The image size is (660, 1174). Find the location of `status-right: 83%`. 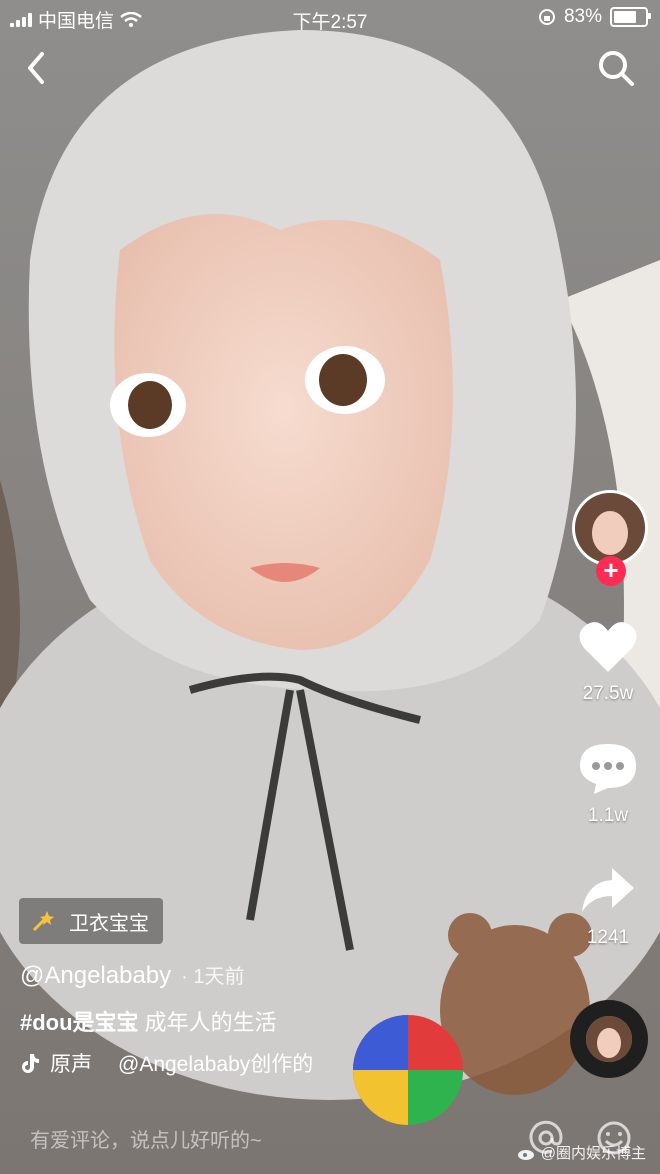

status-right: 83% is located at coordinates (594, 17).